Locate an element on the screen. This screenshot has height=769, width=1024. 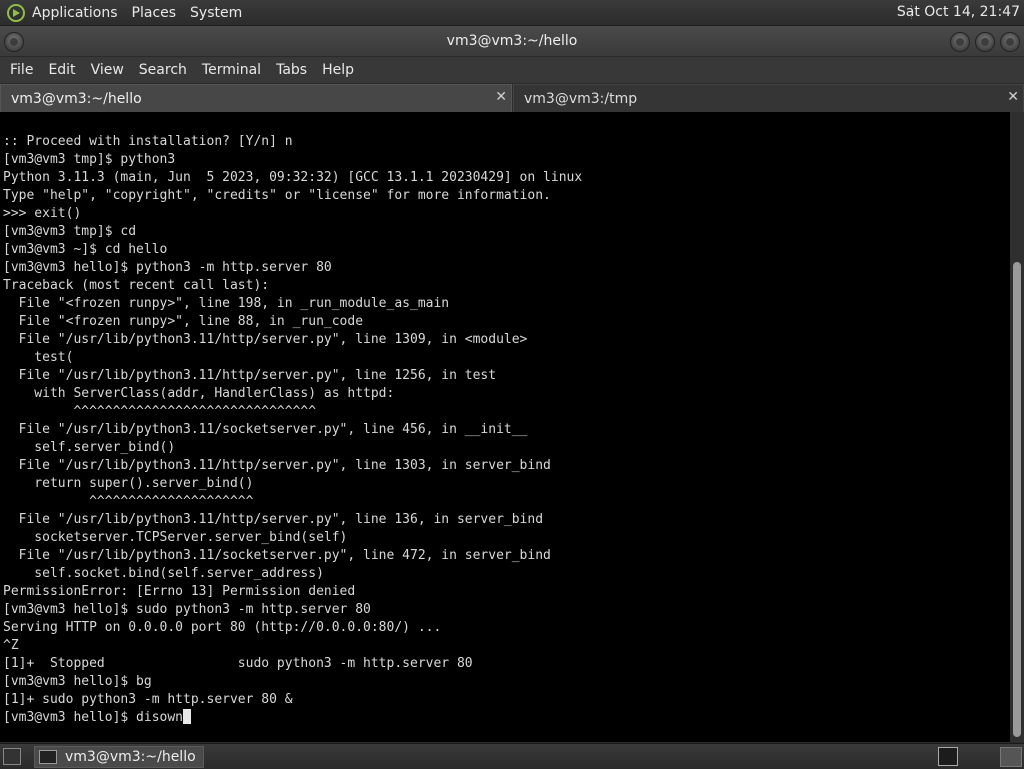
menu-help: Help is located at coordinates (338, 70).